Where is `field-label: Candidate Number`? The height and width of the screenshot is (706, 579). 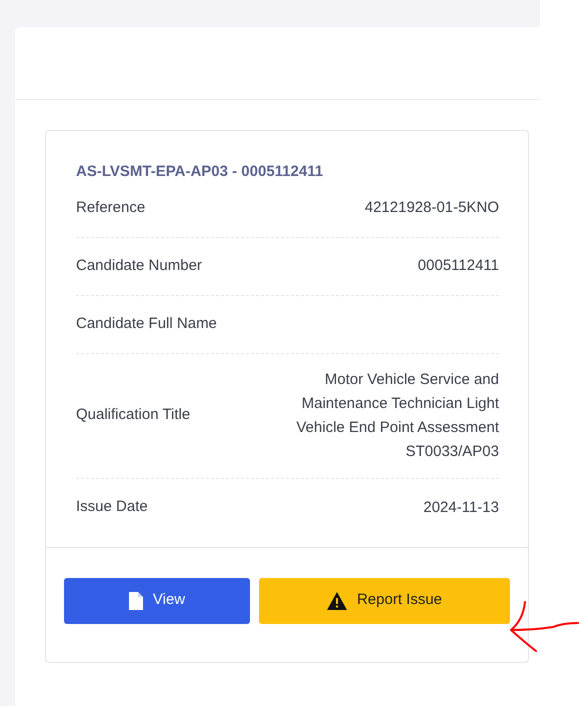 field-label: Candidate Number is located at coordinates (139, 266).